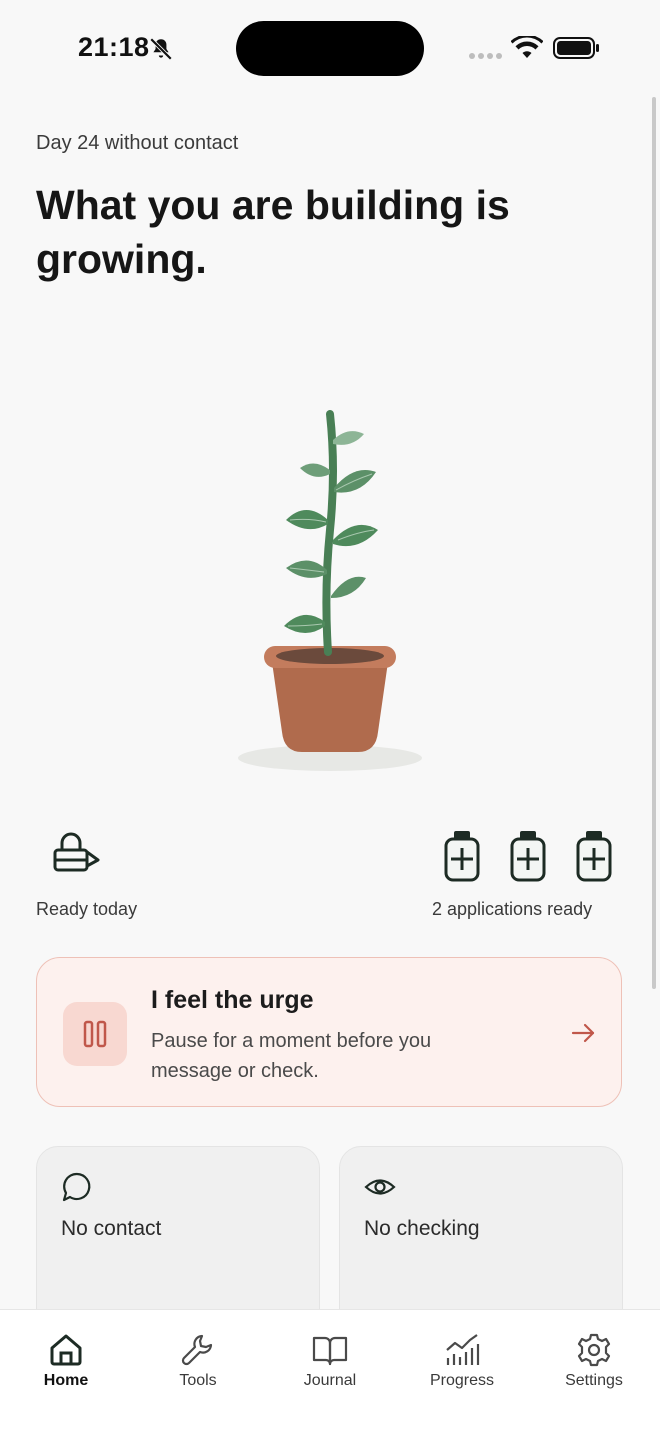 This screenshot has width=660, height=1435. What do you see at coordinates (66, 1350) in the screenshot?
I see `home-icon` at bounding box center [66, 1350].